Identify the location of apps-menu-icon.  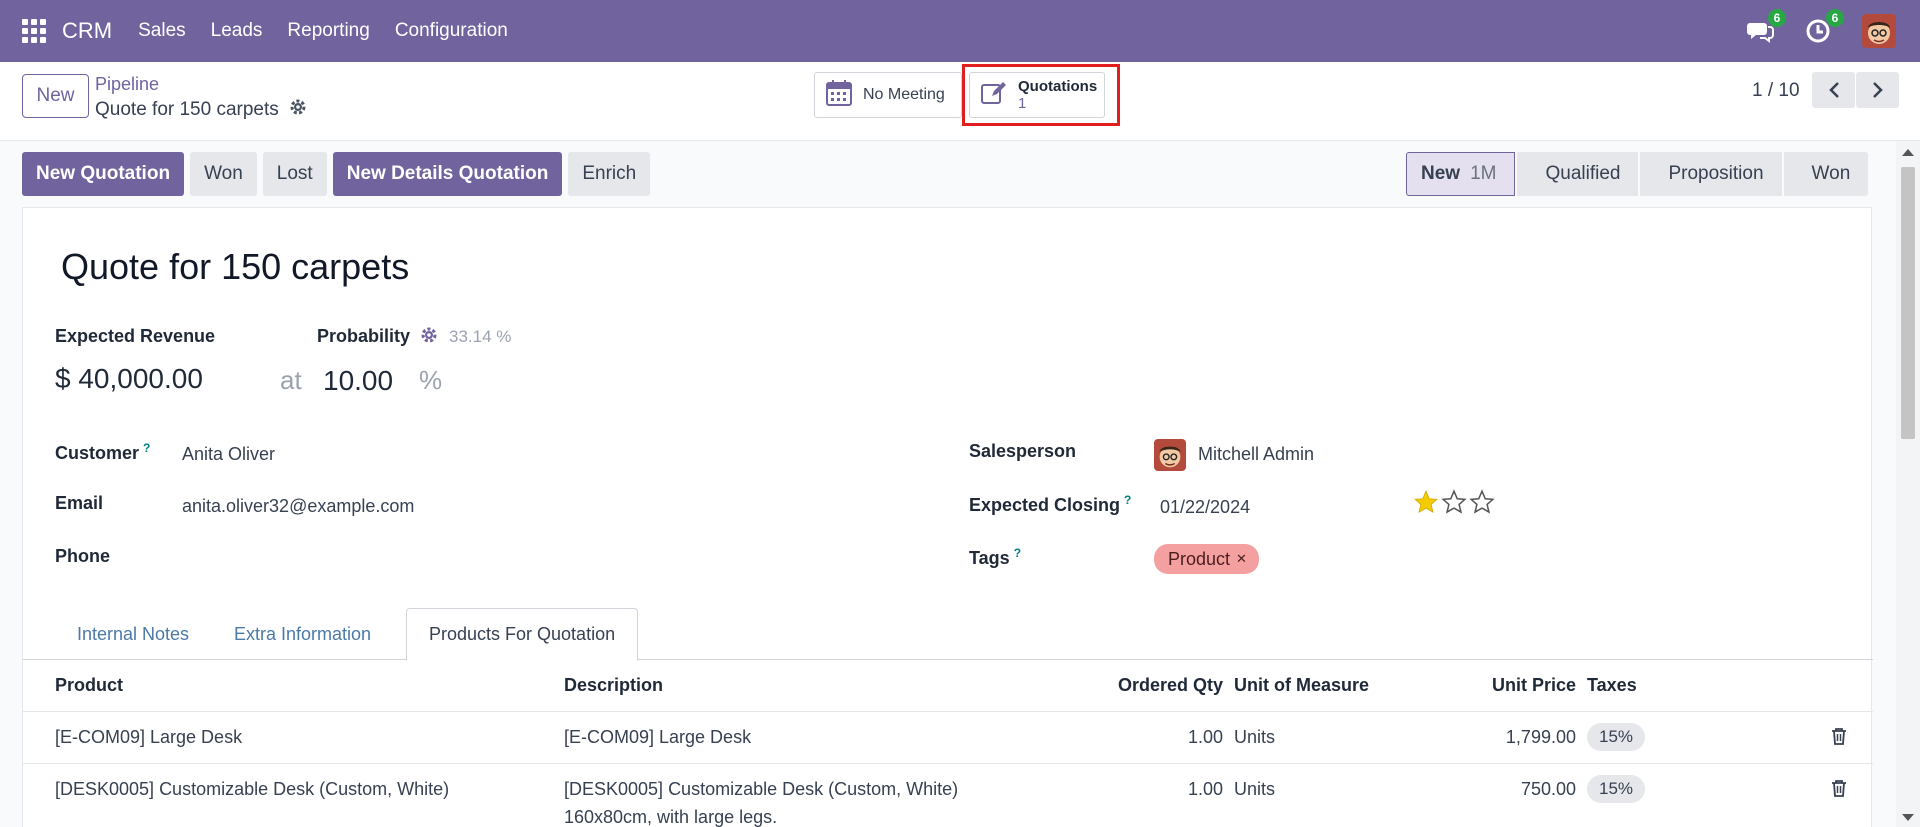
(34, 31).